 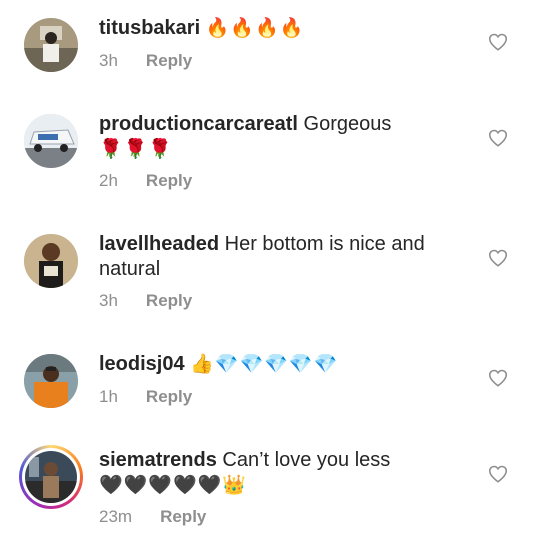 I want to click on comment-emoji: 🔥🔥🔥🔥, so click(x=255, y=28).